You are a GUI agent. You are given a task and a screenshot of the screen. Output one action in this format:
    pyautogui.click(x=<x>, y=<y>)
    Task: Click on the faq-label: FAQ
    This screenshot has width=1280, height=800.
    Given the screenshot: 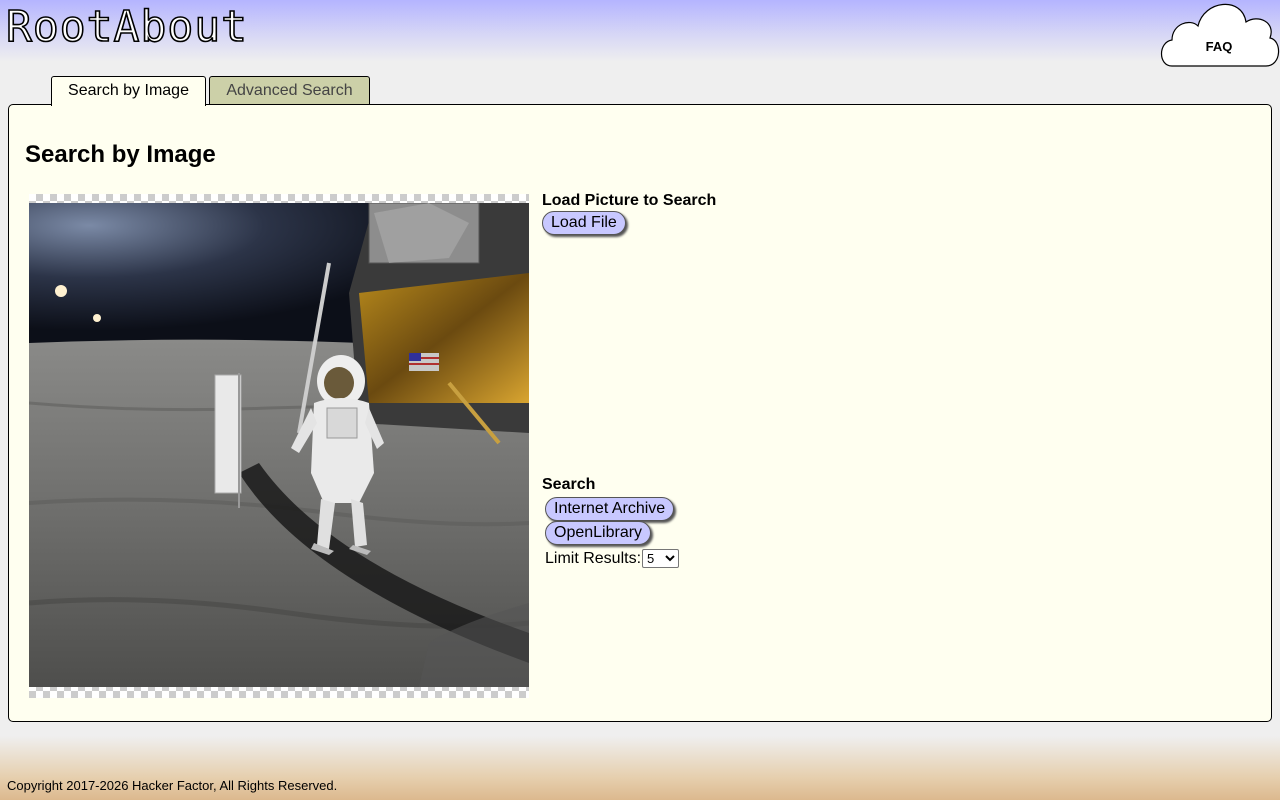 What is the action you would take?
    pyautogui.click(x=1219, y=46)
    